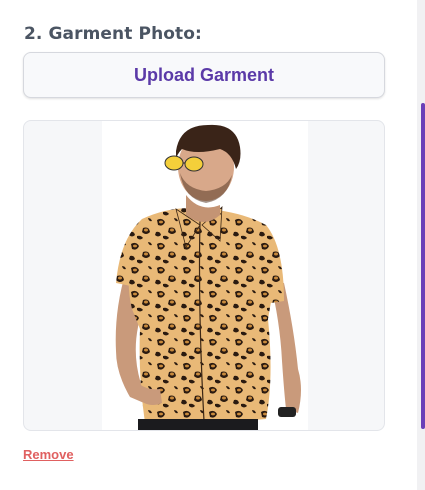 Image resolution: width=425 pixels, height=490 pixels. What do you see at coordinates (48, 454) in the screenshot?
I see `remove-link: Remove` at bounding box center [48, 454].